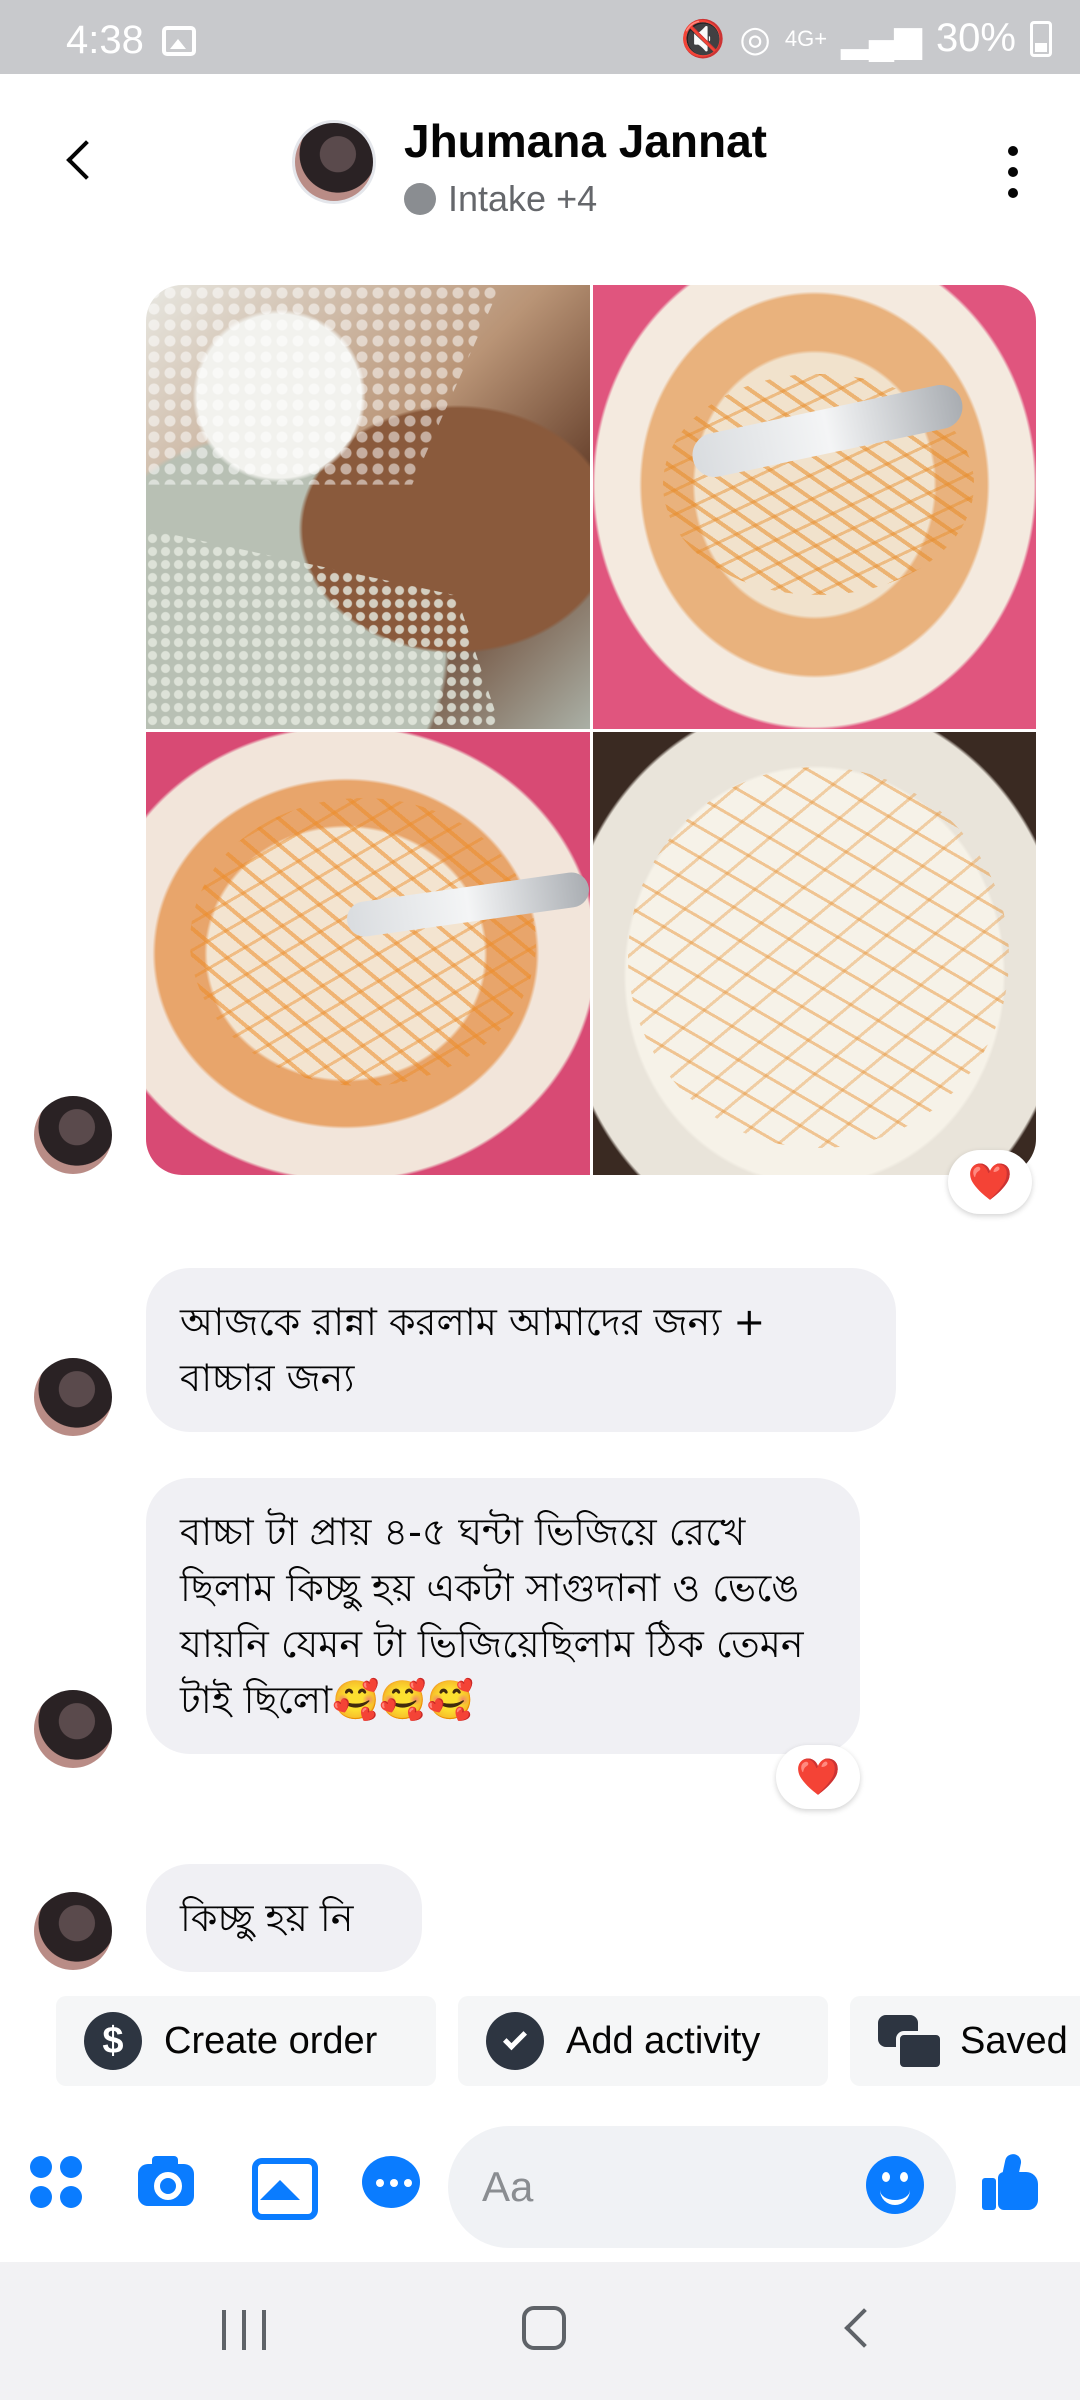 The image size is (1080, 2400). What do you see at coordinates (540, 2185) in the screenshot?
I see `message-composer` at bounding box center [540, 2185].